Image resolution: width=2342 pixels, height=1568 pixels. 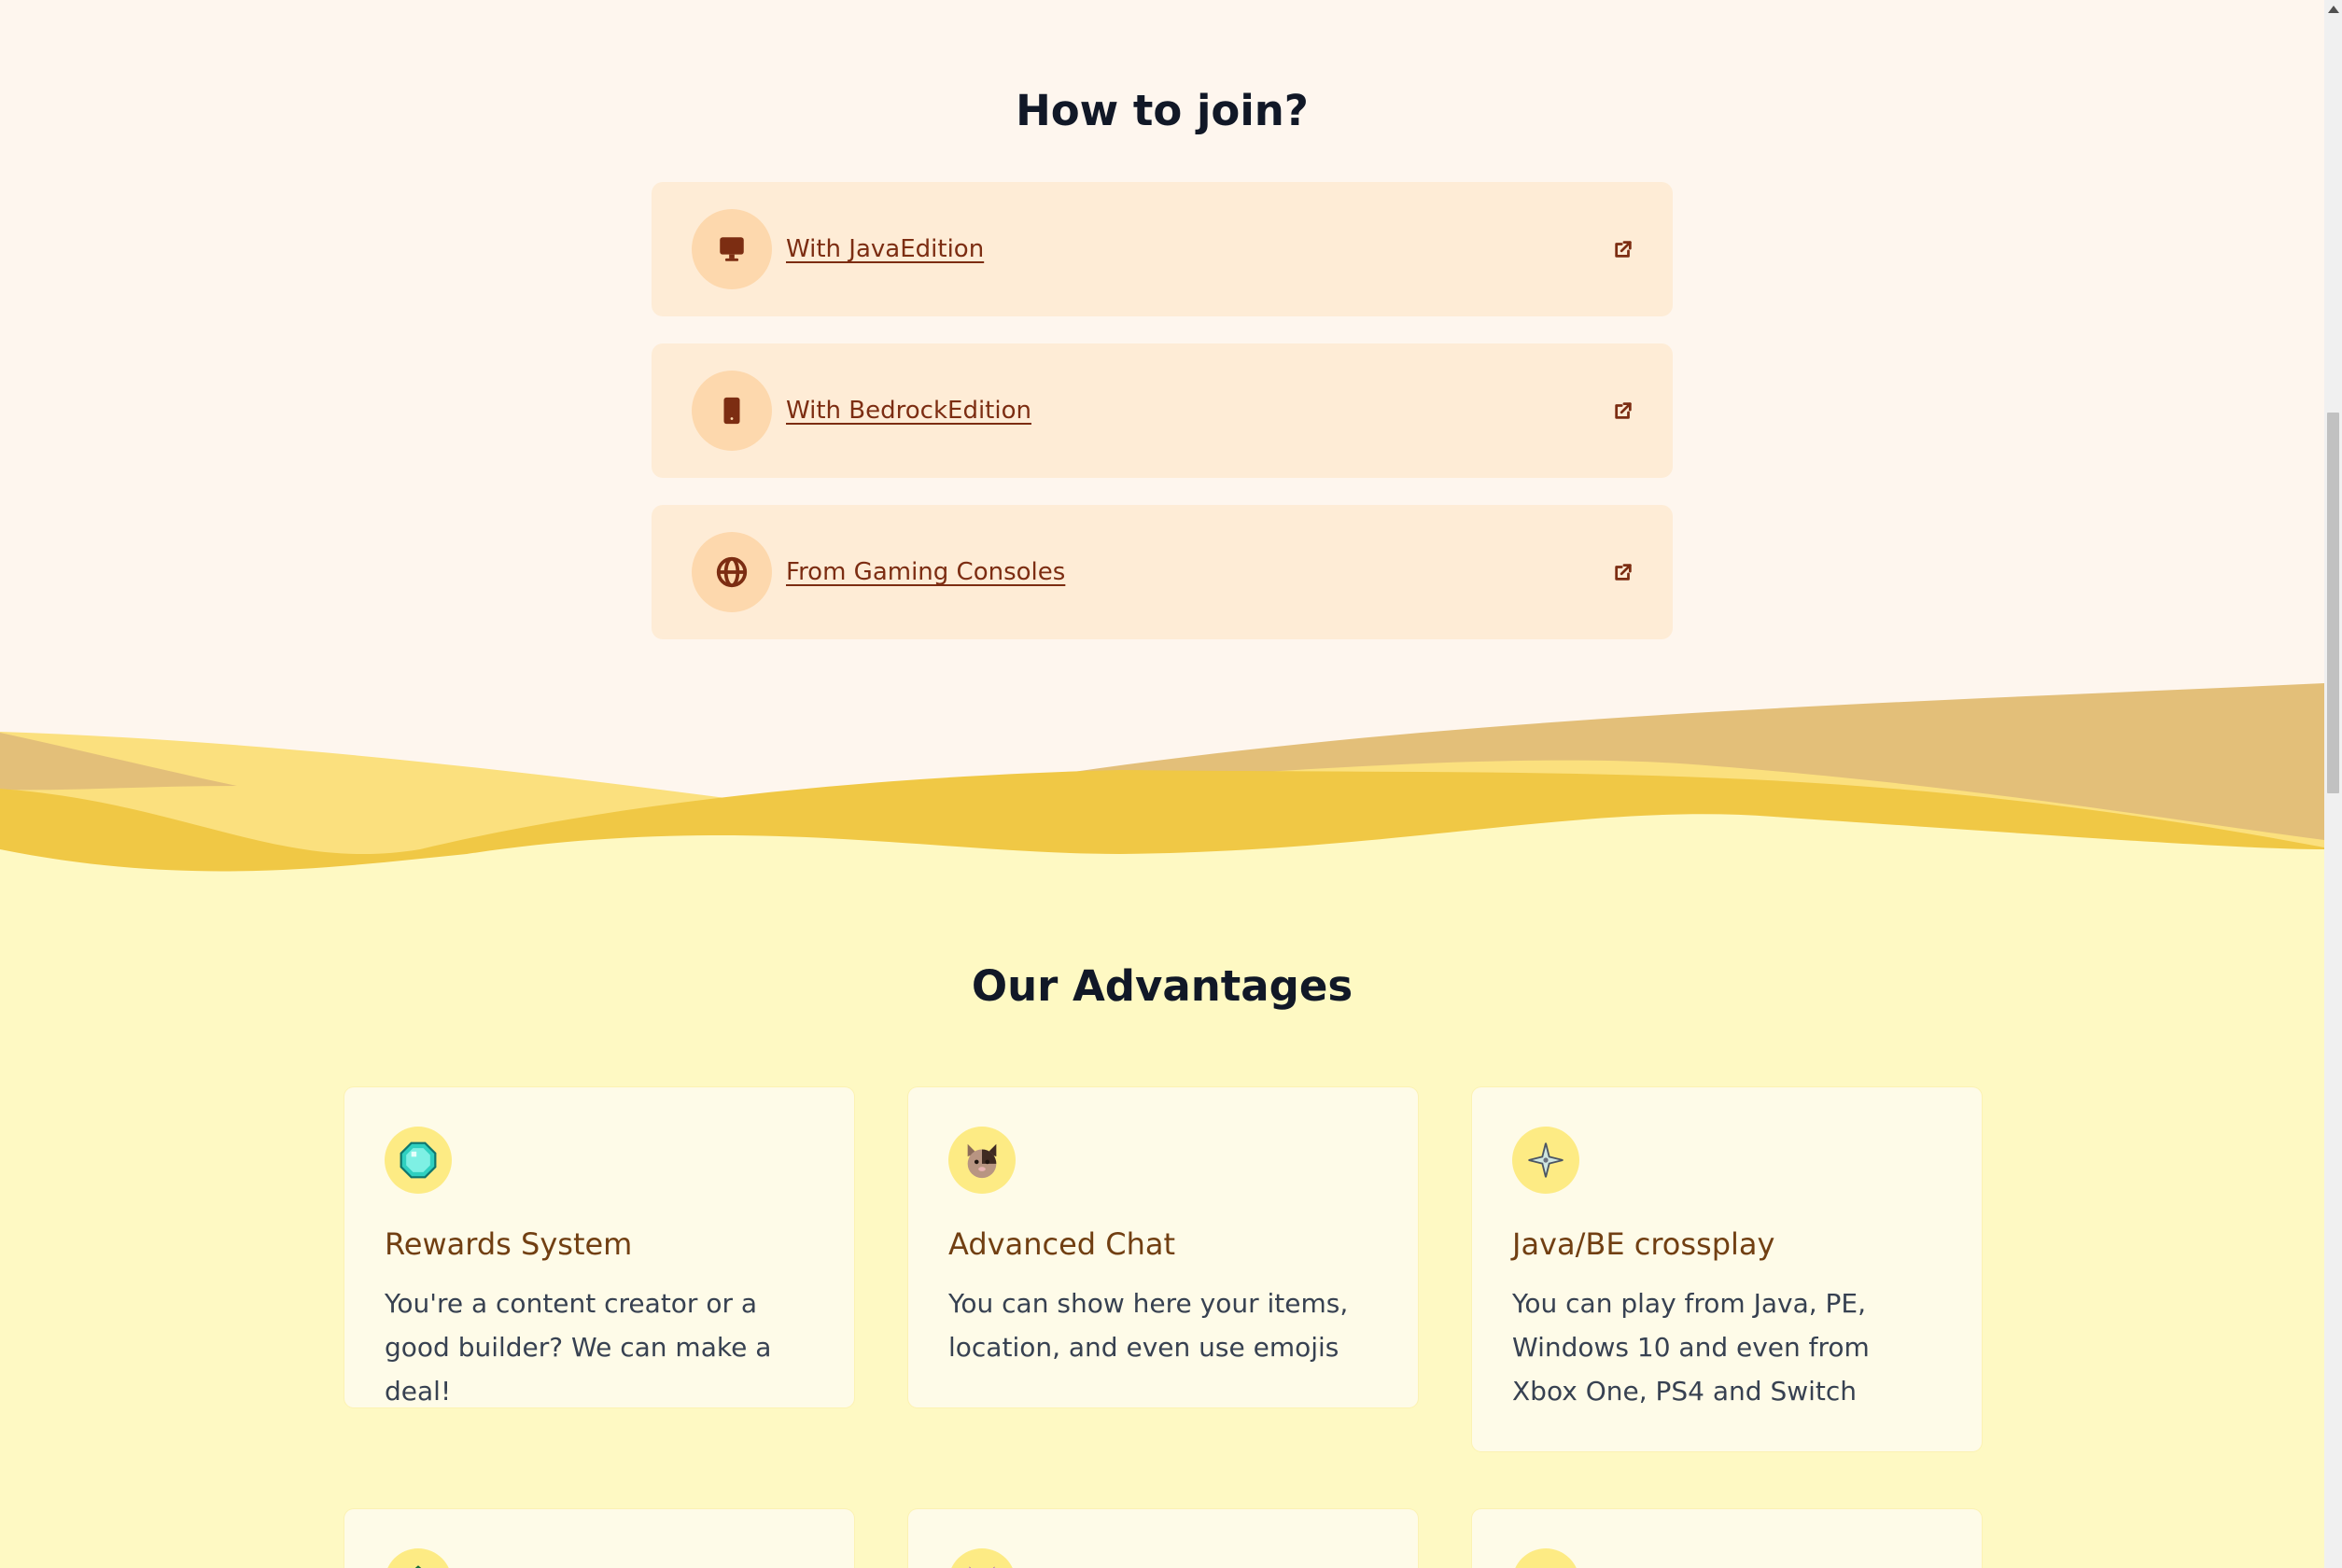 I want to click on monitor-icon, so click(x=732, y=249).